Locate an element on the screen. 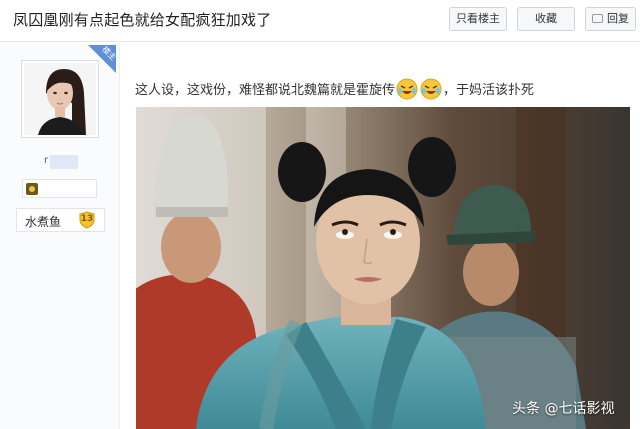 Image resolution: width=640 pixels, height=429 pixels. post-body-text-end: ，于妈活该扑死 is located at coordinates (489, 90).